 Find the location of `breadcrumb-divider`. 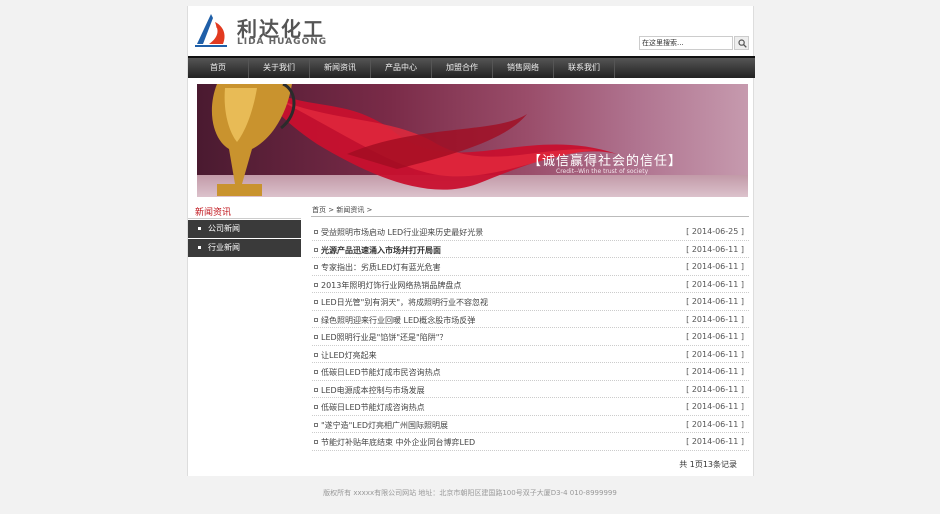

breadcrumb-divider is located at coordinates (530, 216).